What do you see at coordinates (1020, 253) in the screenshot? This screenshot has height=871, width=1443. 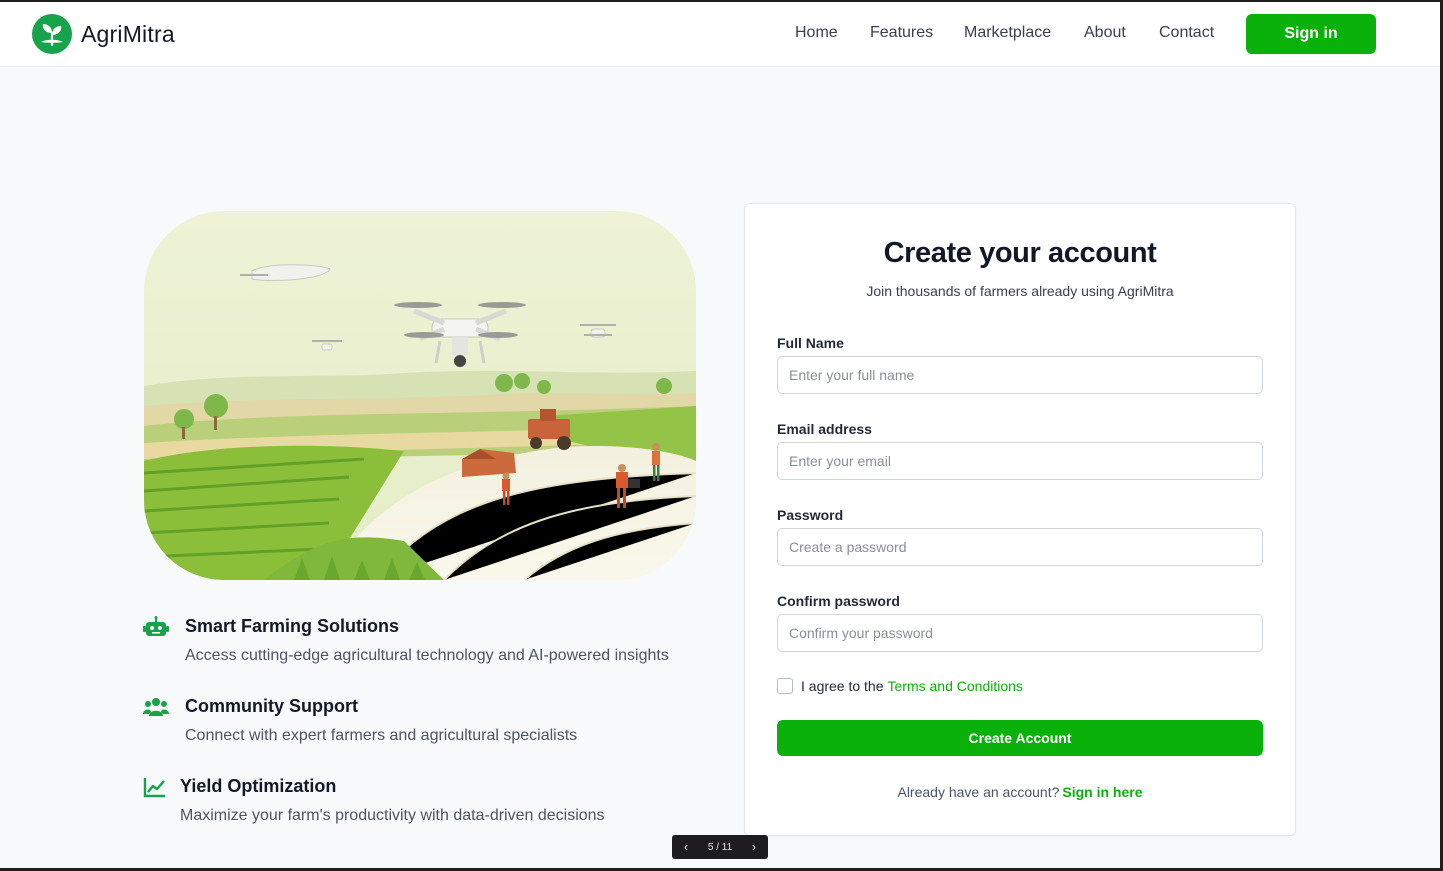 I see `form-title: Create your account` at bounding box center [1020, 253].